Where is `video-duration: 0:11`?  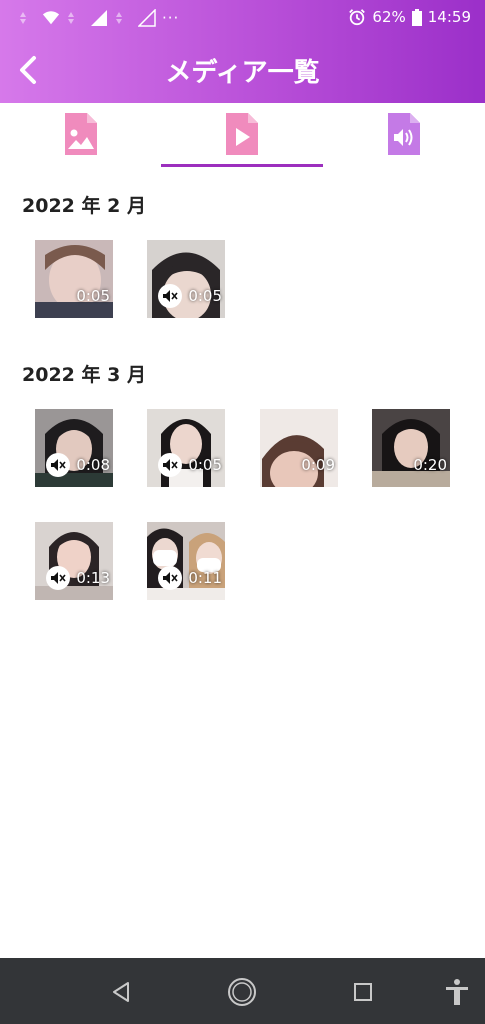
video-duration: 0:11 is located at coordinates (205, 578).